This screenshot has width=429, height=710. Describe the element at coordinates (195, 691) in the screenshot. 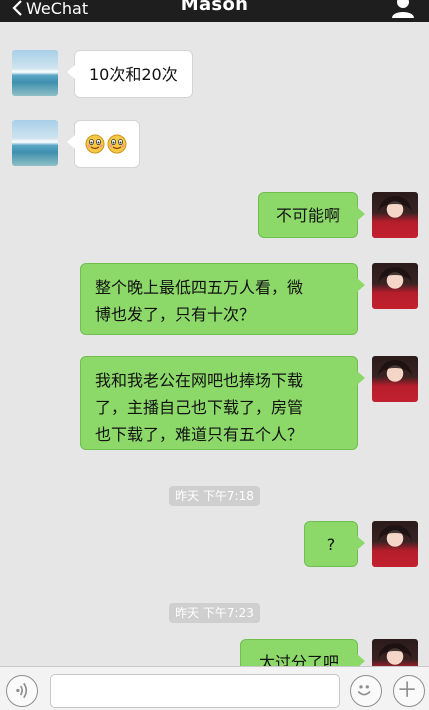

I see `message-input` at that location.